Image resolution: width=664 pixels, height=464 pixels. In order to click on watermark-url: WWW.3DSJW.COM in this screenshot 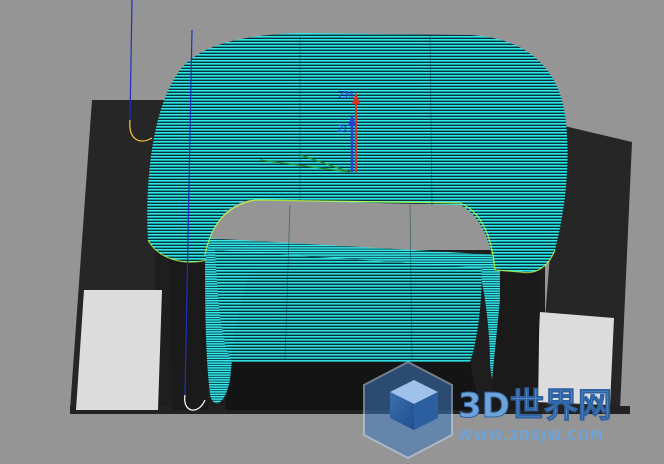, I will do `click(531, 436)`.